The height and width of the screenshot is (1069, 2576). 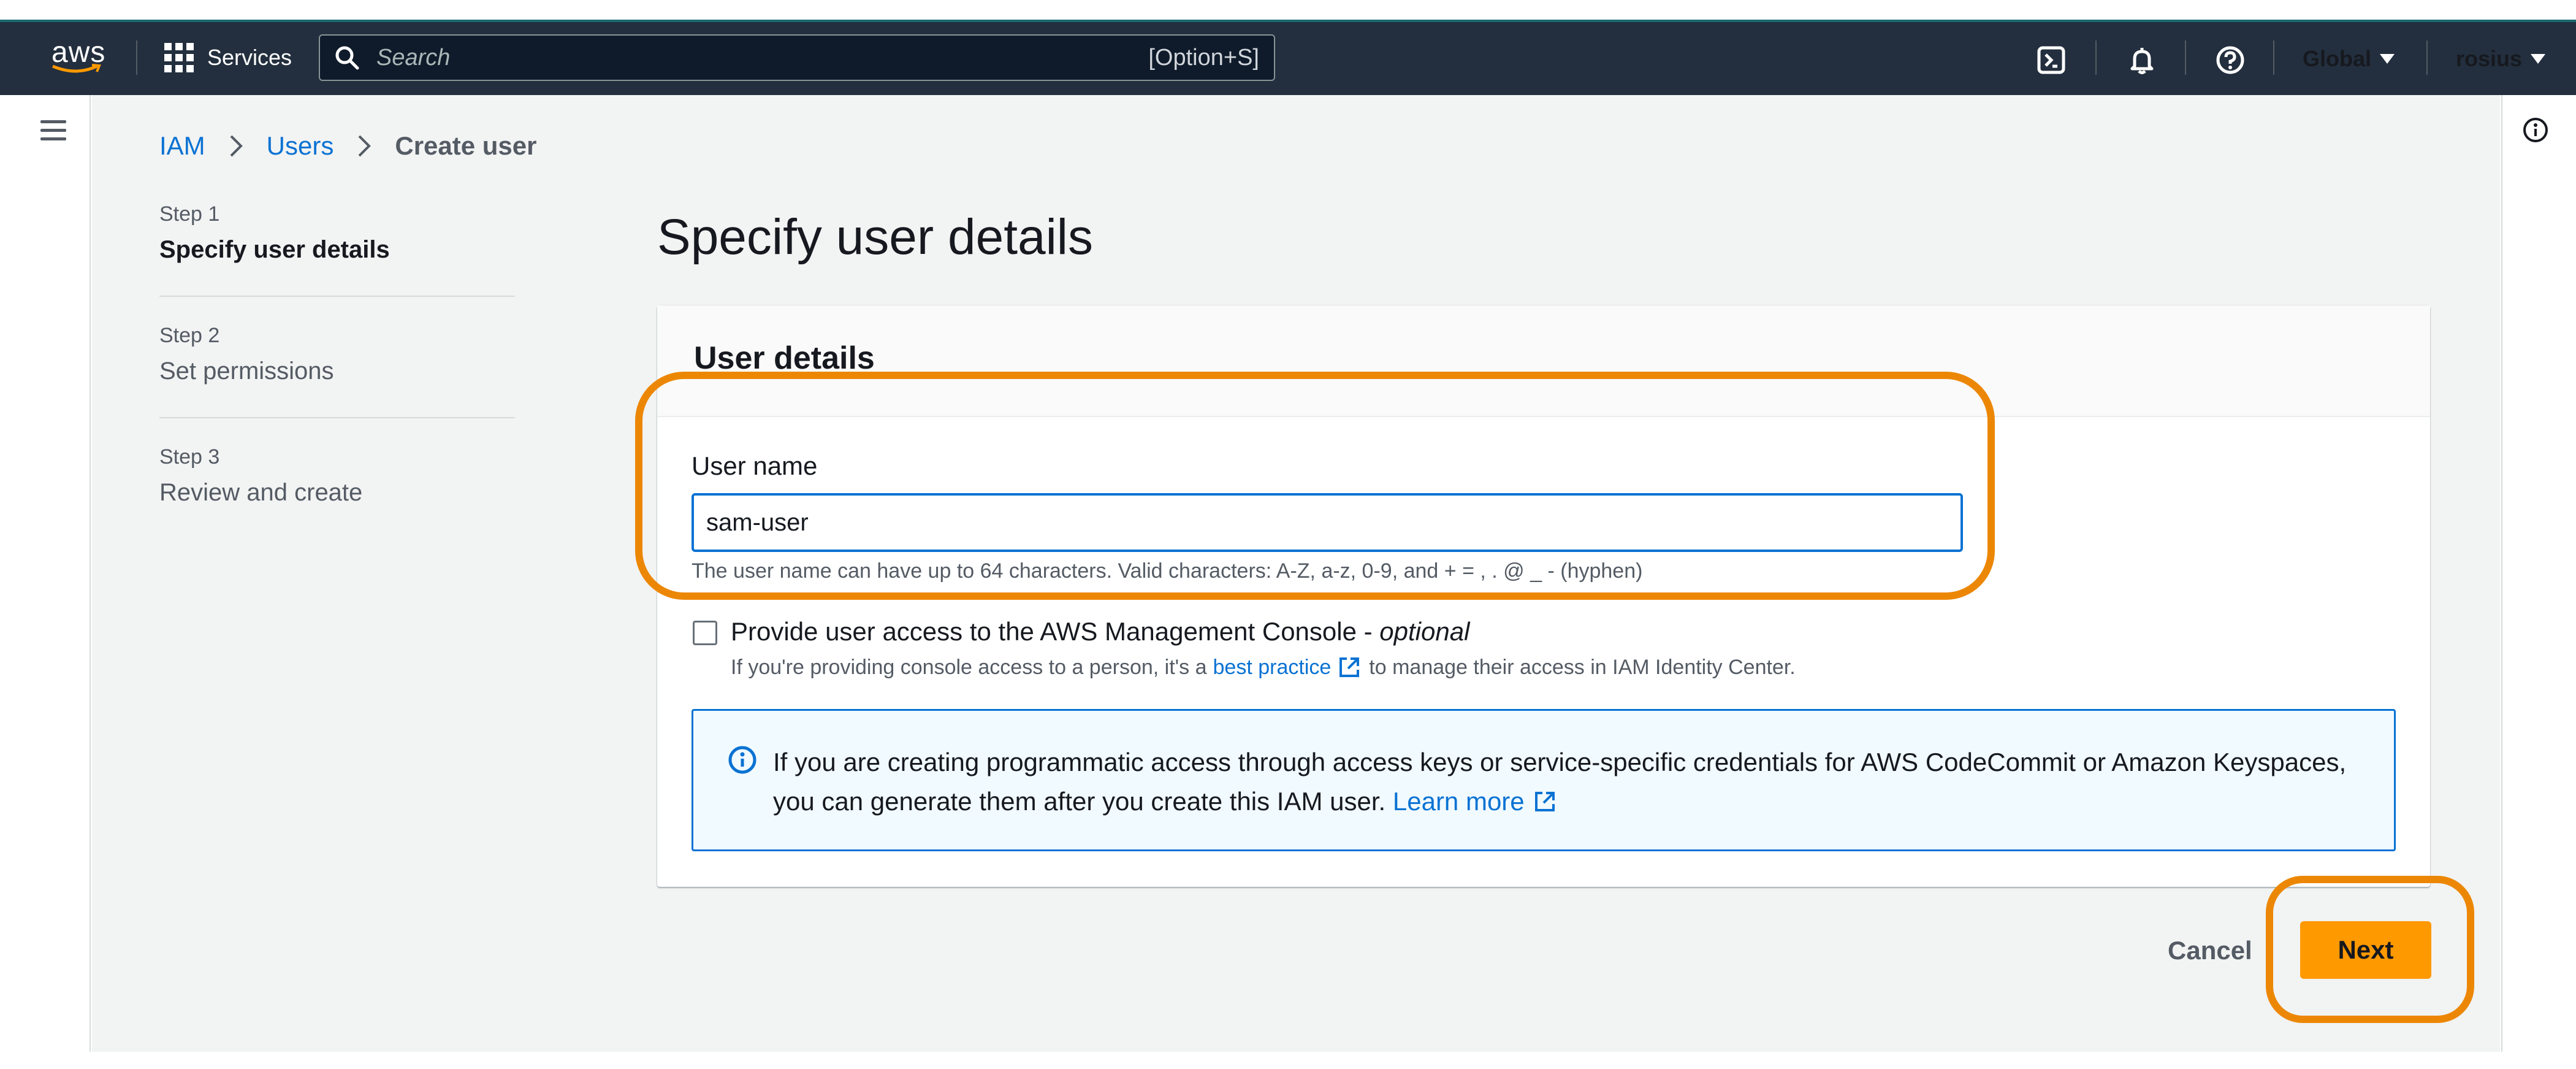 What do you see at coordinates (466, 145) in the screenshot?
I see `breadcrumb-current: Create user` at bounding box center [466, 145].